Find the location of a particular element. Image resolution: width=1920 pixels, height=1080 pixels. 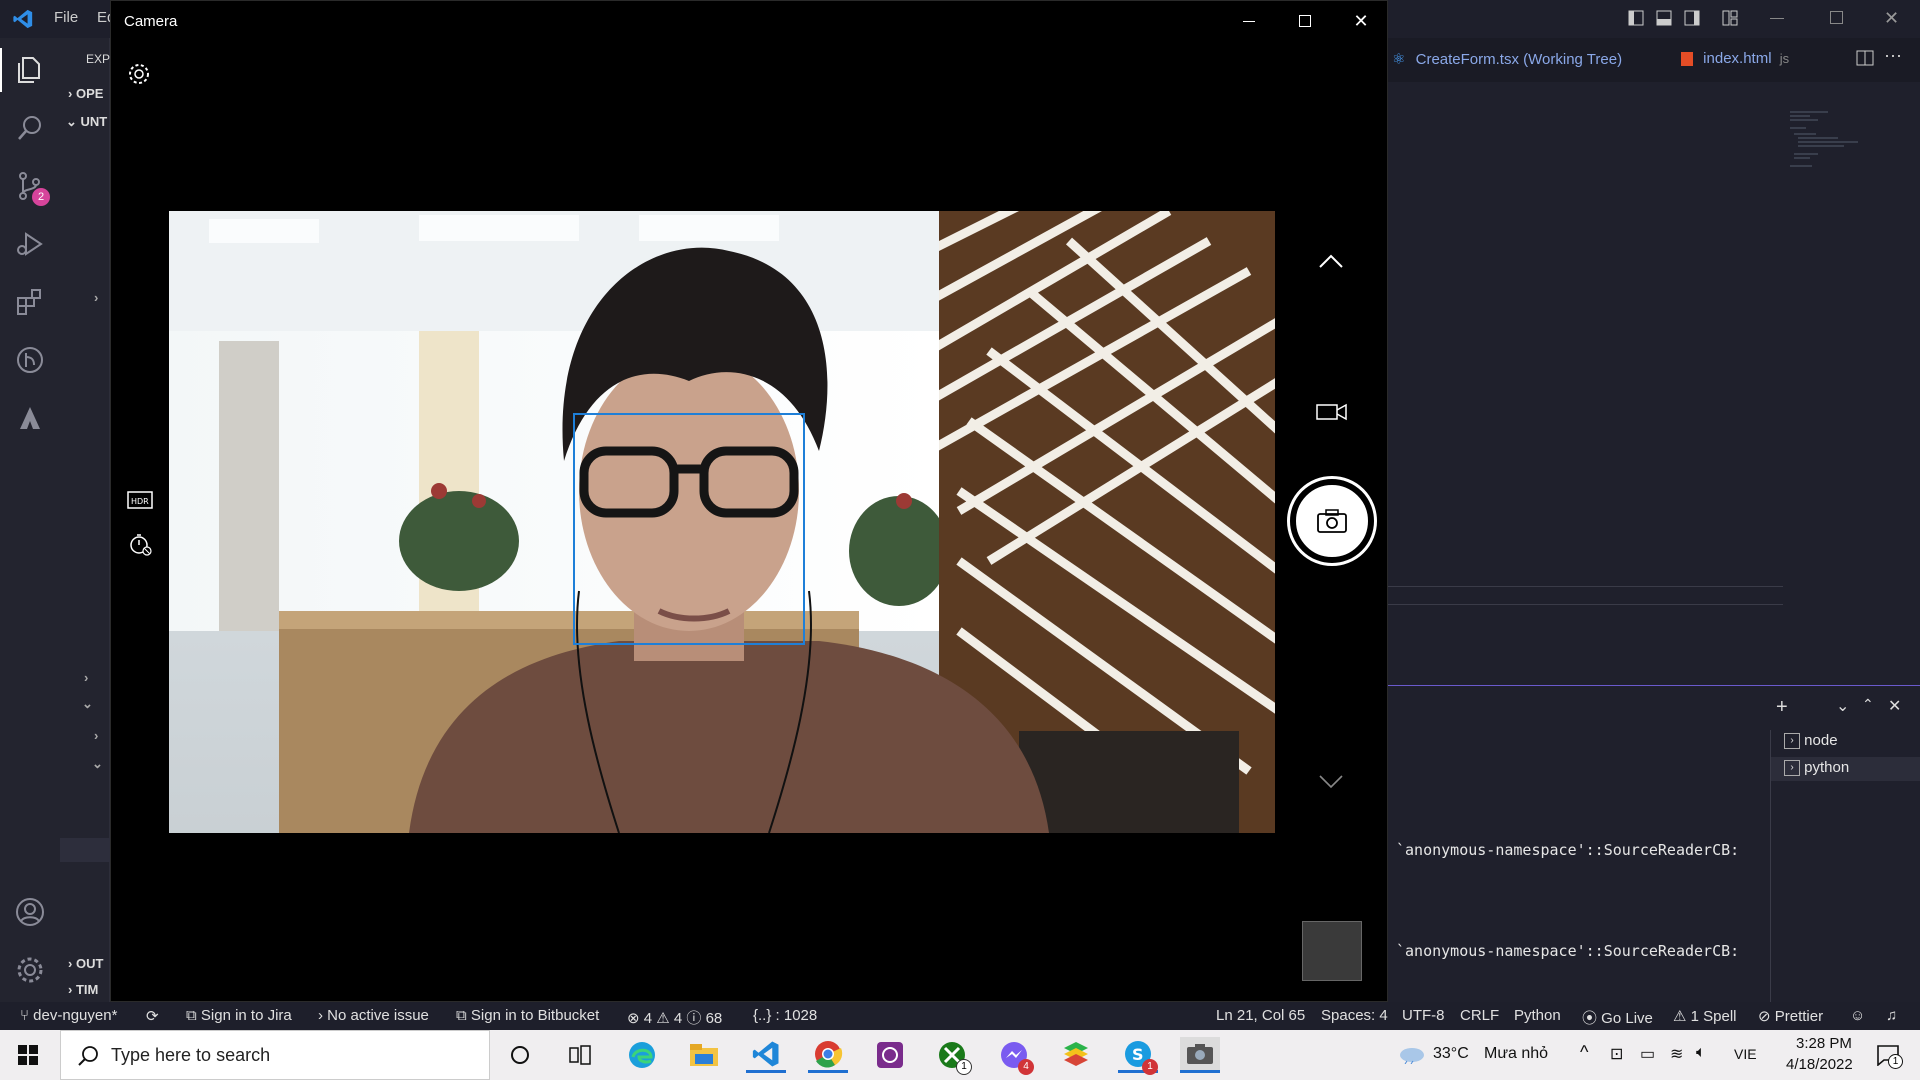

clock-date: 4/18/2022 is located at coordinates (1819, 1064).